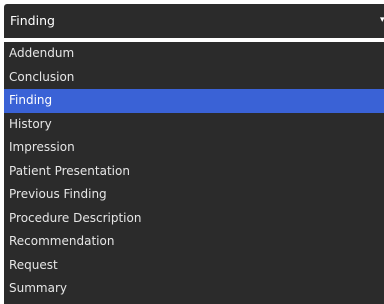 The image size is (384, 304). I want to click on option-finding: Finding, so click(194, 101).